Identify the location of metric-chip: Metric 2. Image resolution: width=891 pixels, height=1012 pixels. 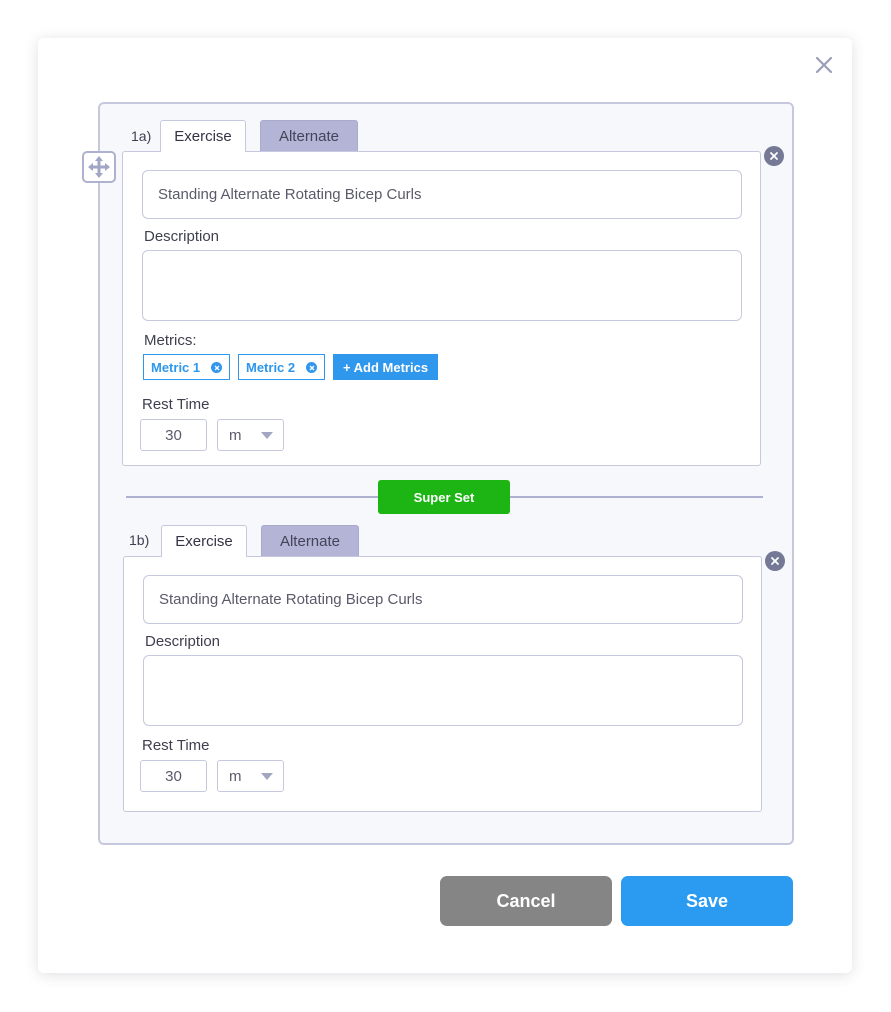
(281, 367).